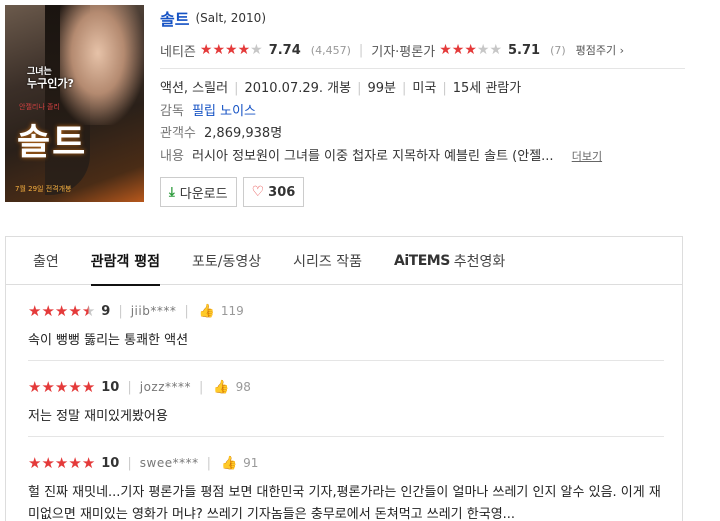 The height and width of the screenshot is (521, 720). I want to click on review-text: 저는 정말 재미있게봤어용, so click(98, 416).